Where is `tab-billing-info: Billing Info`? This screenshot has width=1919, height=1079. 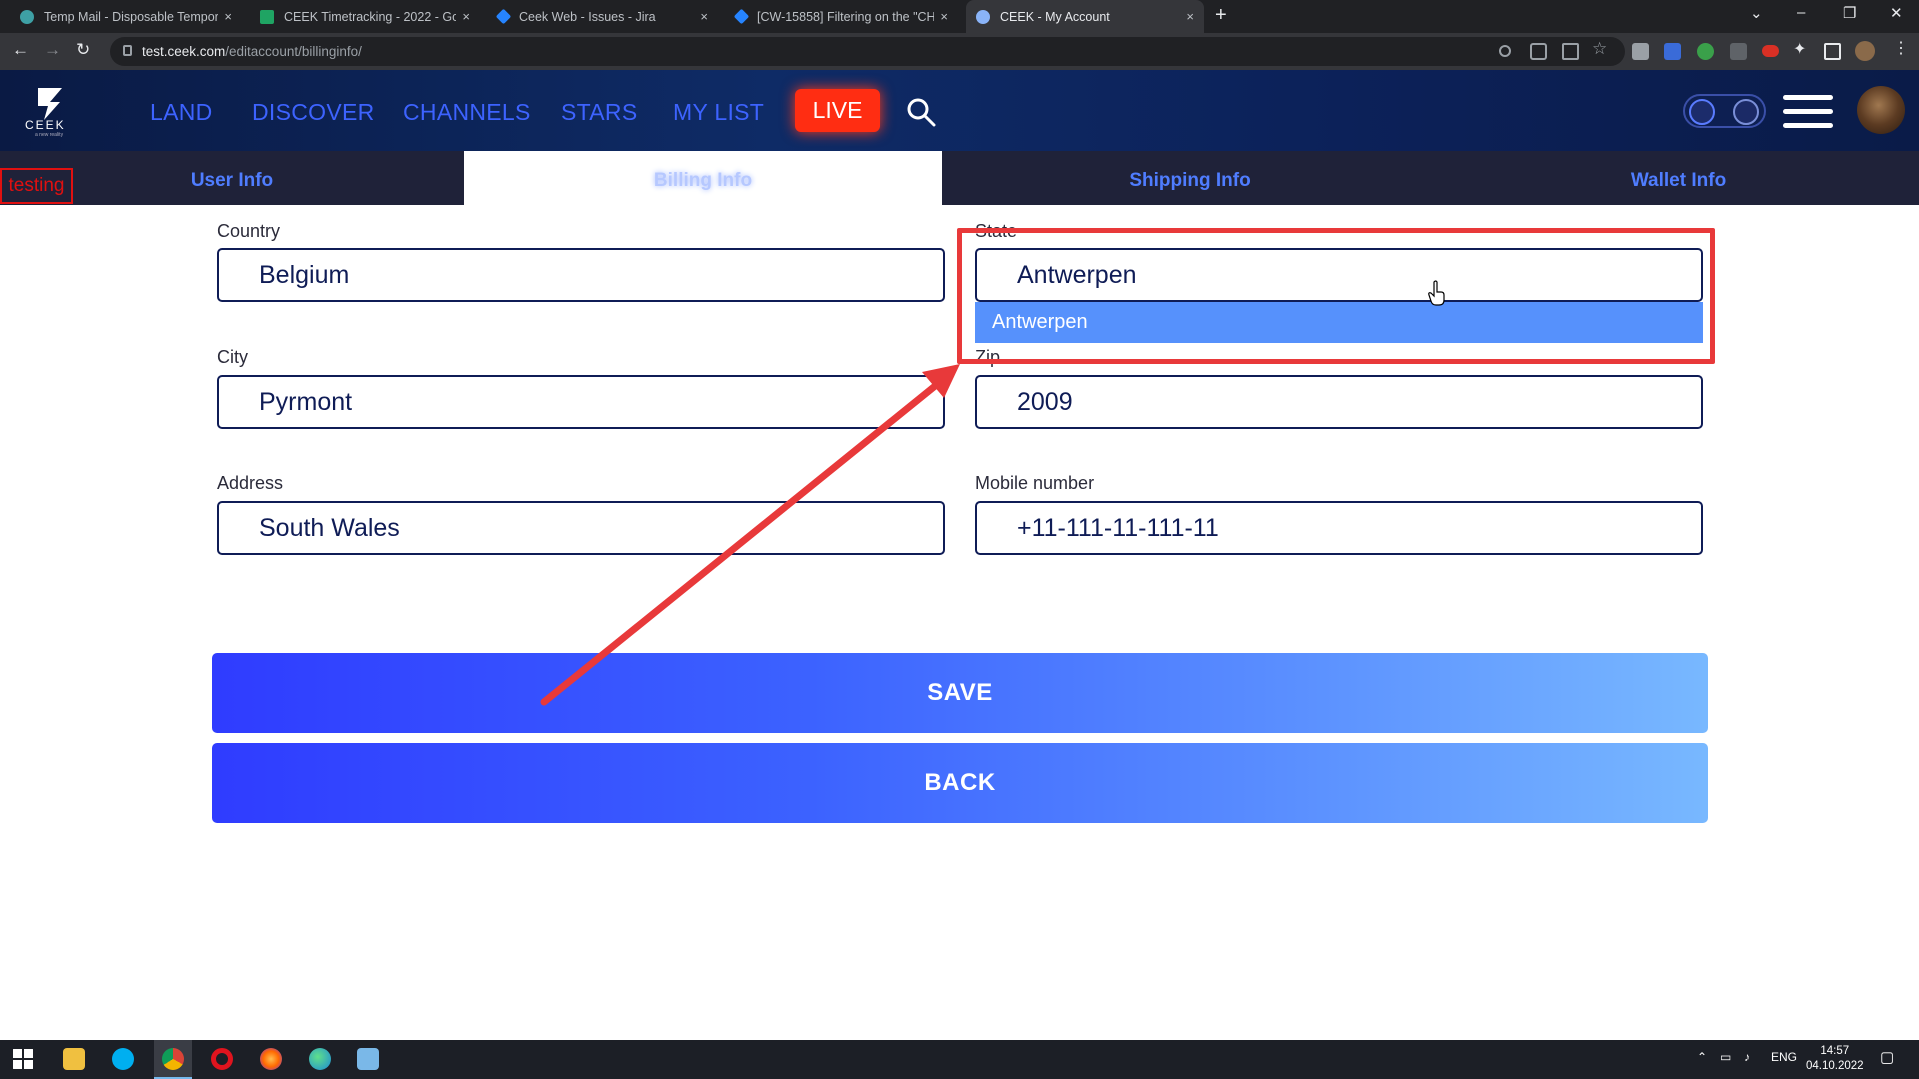 tab-billing-info: Billing Info is located at coordinates (703, 178).